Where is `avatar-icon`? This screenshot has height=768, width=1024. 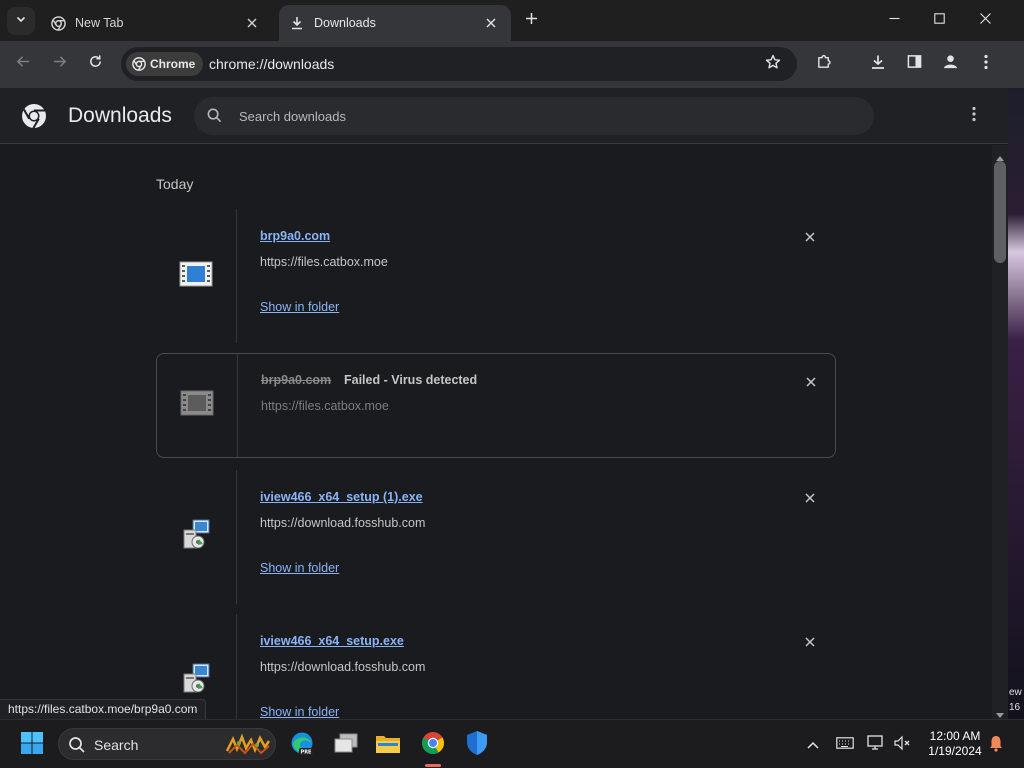 avatar-icon is located at coordinates (950, 64).